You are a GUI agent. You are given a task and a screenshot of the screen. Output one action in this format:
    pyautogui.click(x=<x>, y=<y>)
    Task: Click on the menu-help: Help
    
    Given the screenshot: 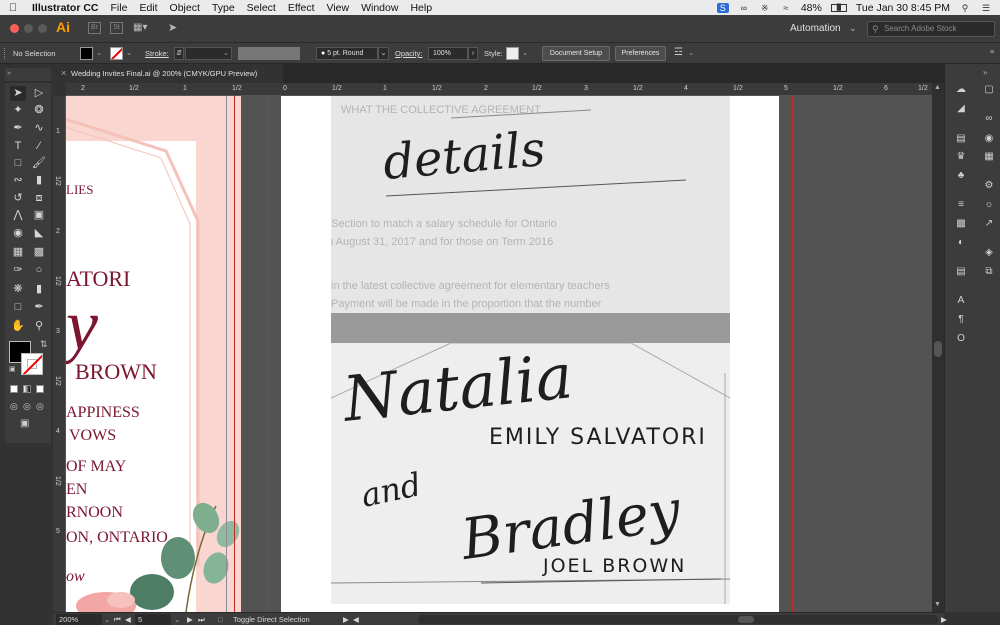 What is the action you would take?
    pyautogui.click(x=421, y=8)
    